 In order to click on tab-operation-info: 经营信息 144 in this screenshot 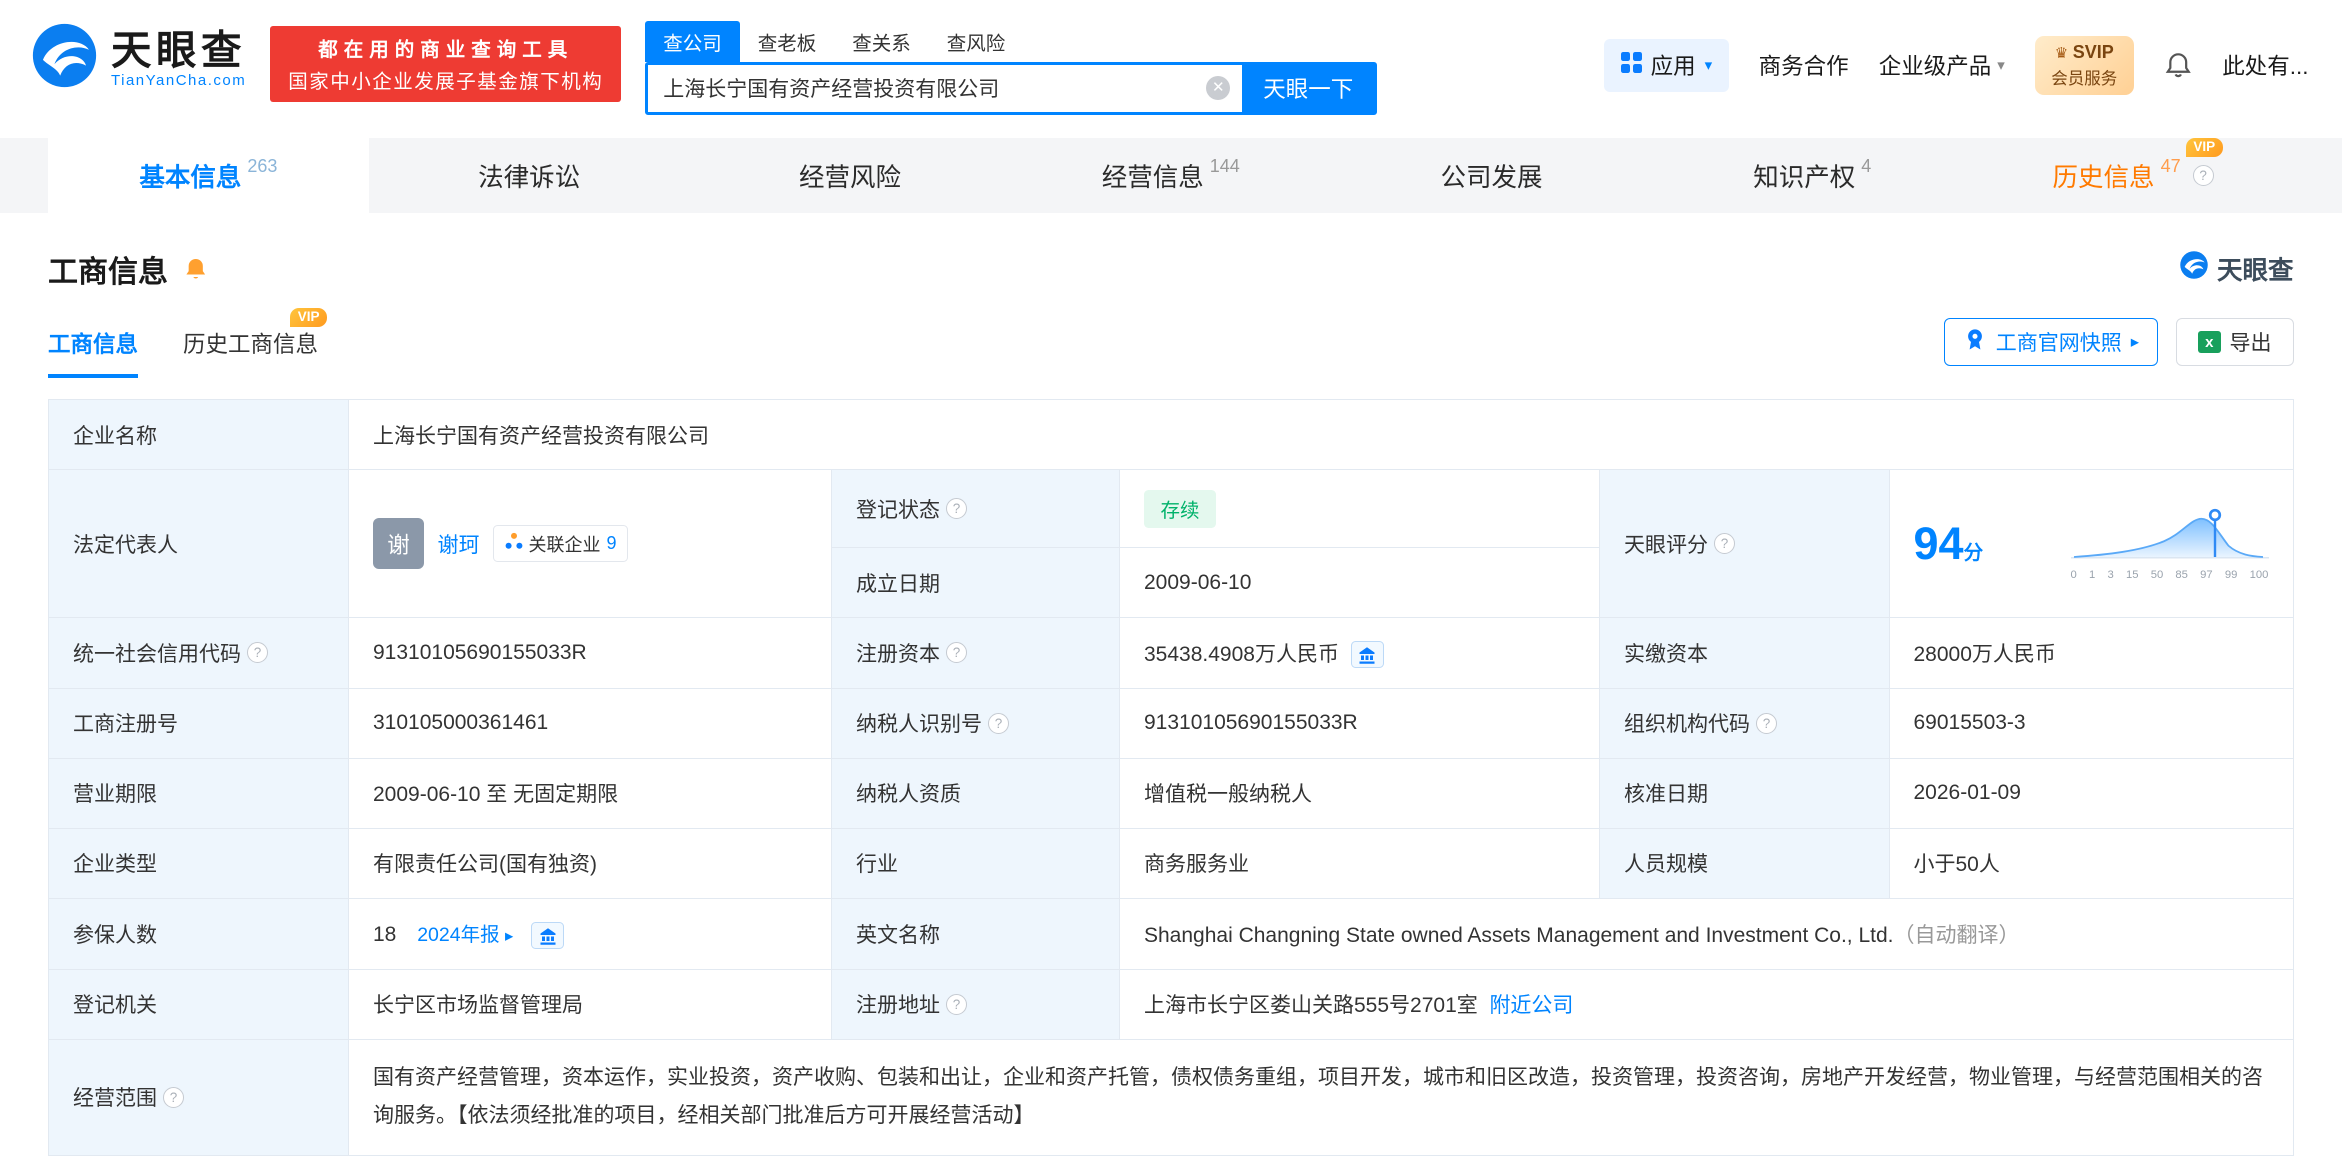, I will do `click(1170, 175)`.